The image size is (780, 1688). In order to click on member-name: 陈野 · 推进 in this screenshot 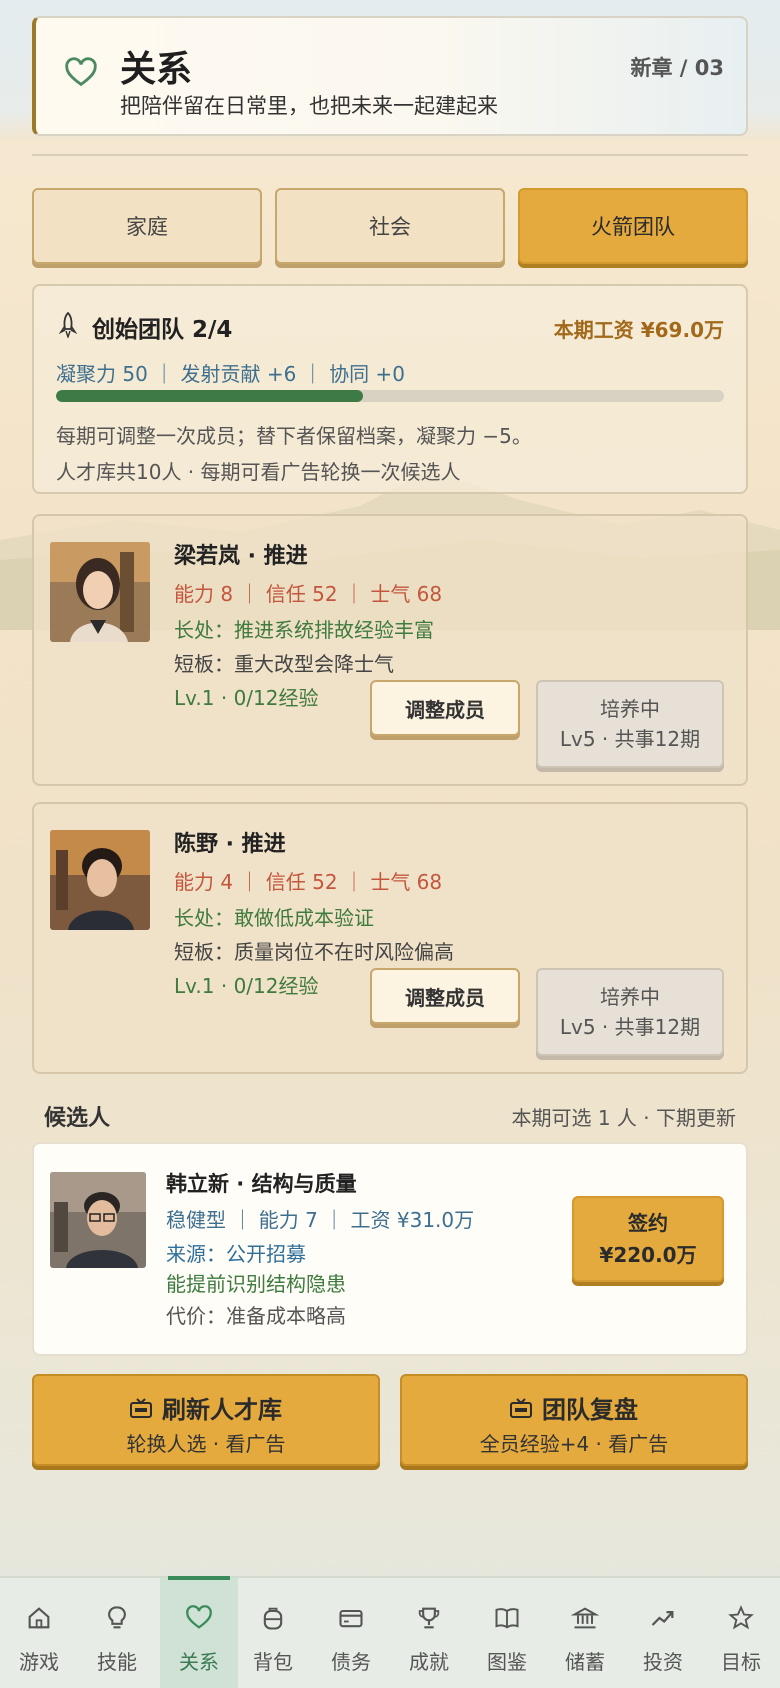, I will do `click(230, 844)`.